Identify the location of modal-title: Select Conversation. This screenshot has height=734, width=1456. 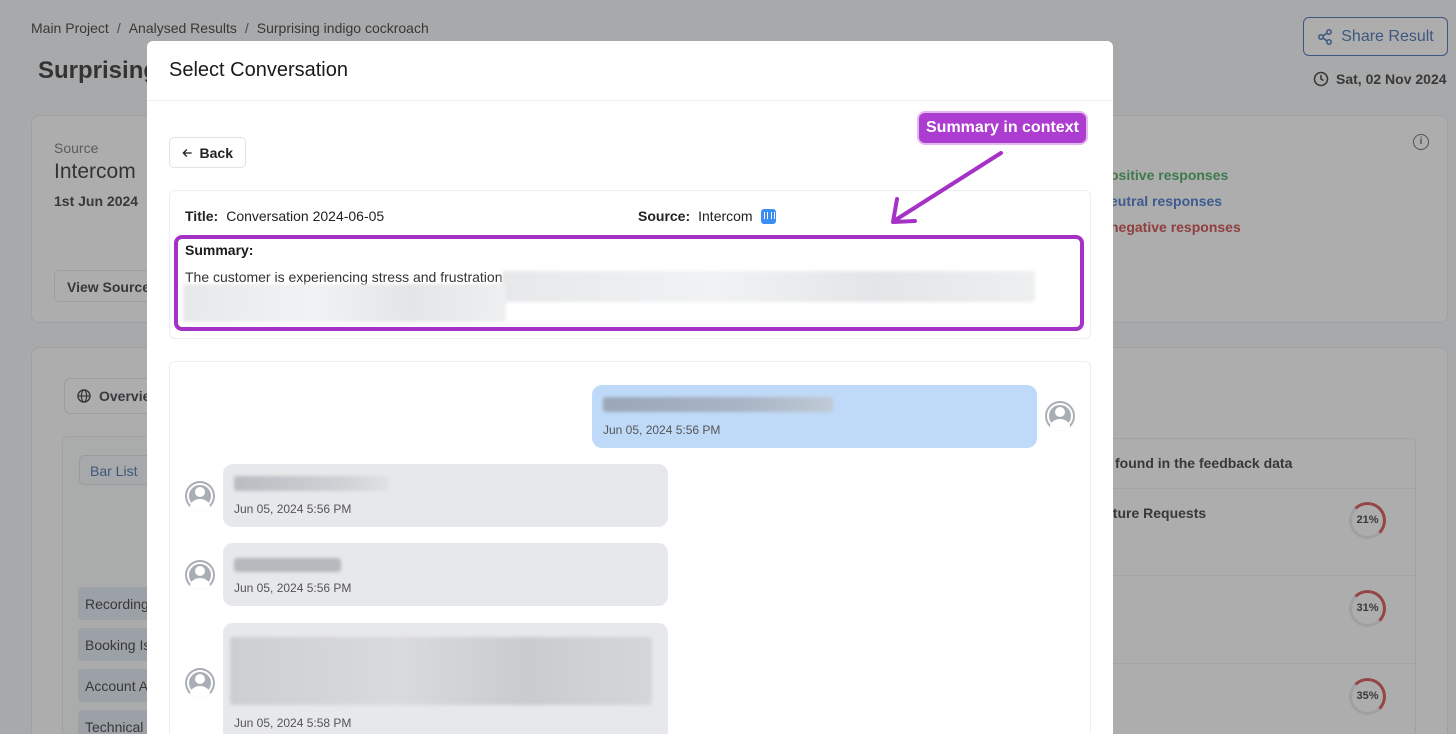
(630, 71).